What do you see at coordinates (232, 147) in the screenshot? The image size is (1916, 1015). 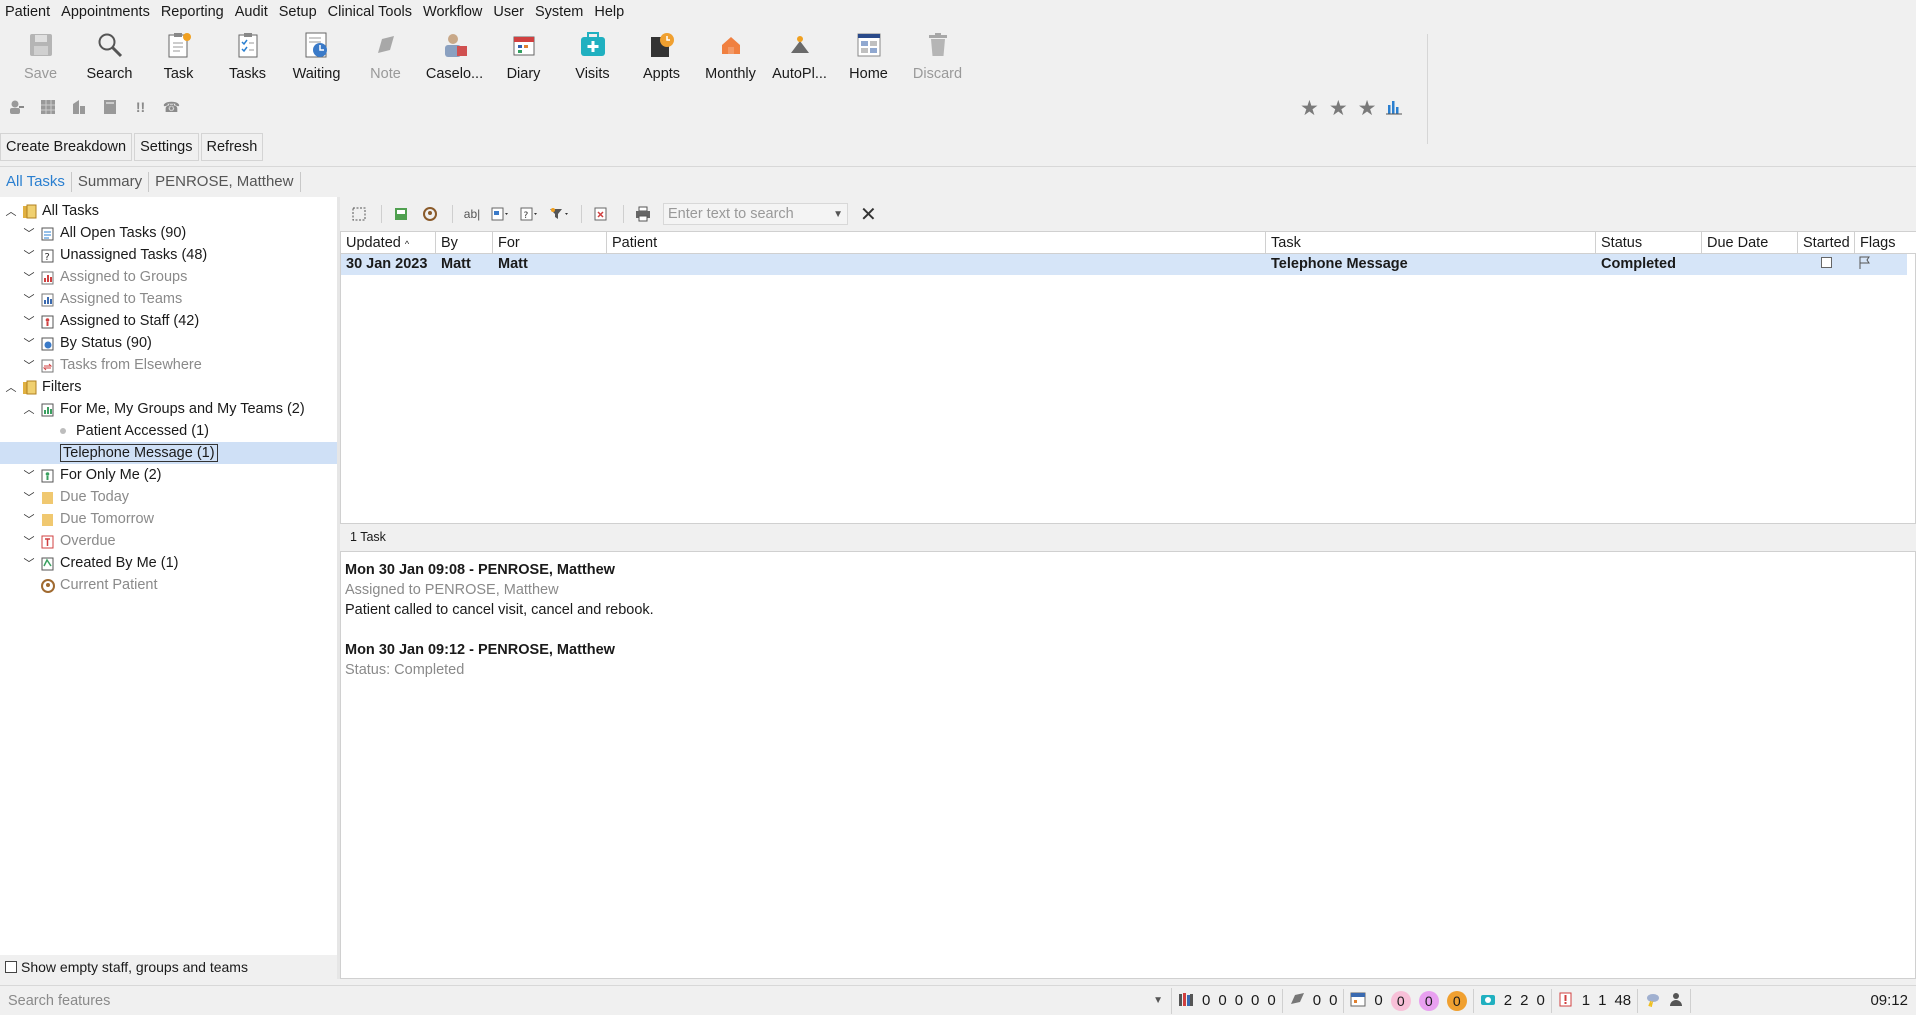 I see `refresh-button: Refresh` at bounding box center [232, 147].